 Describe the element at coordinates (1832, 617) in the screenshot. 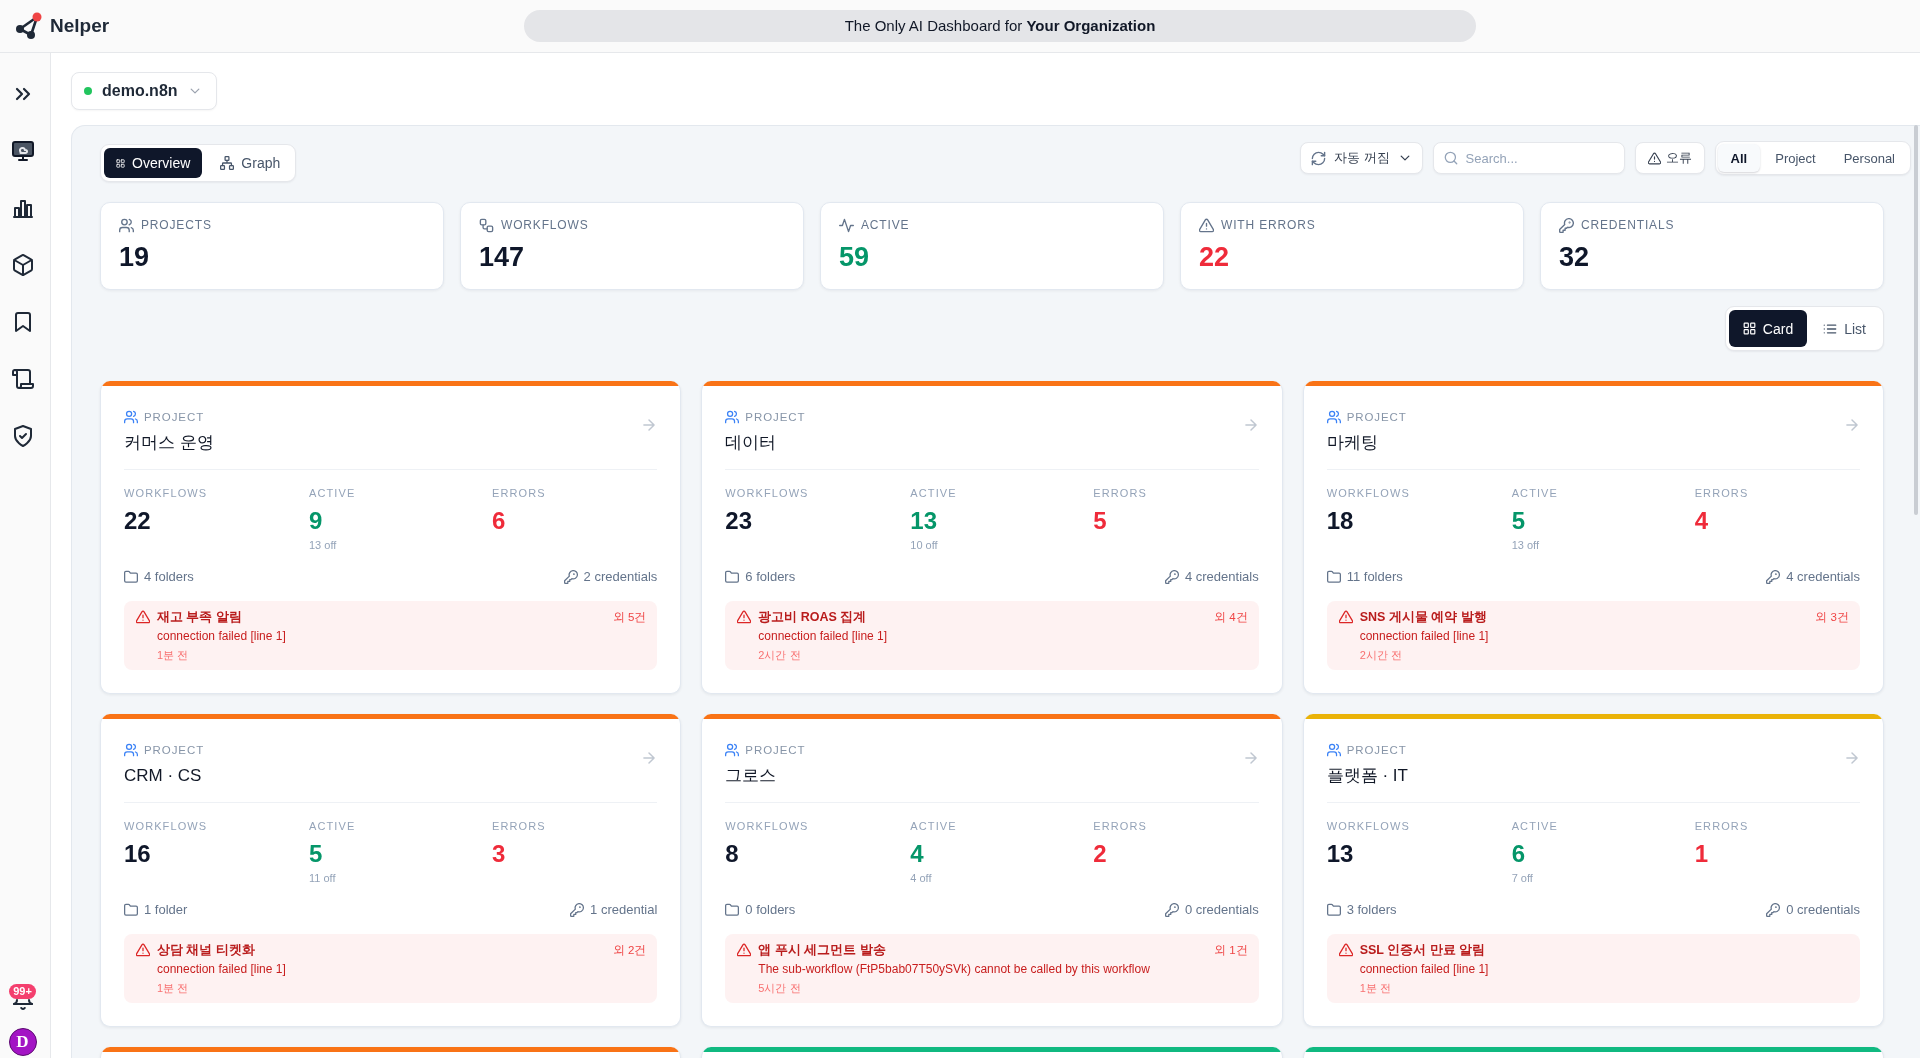

I see `more-errors-count: 외 3건` at that location.